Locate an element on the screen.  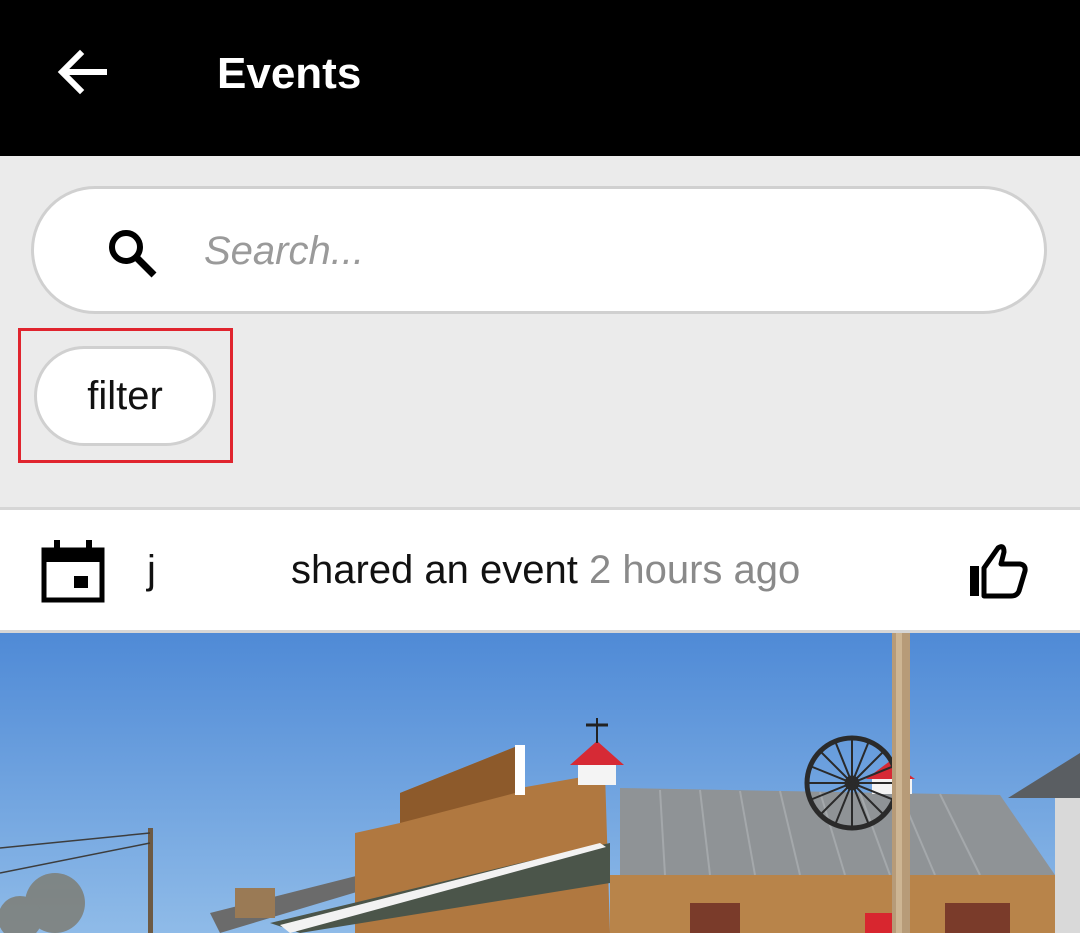
calendar-icon is located at coordinates (73, 571).